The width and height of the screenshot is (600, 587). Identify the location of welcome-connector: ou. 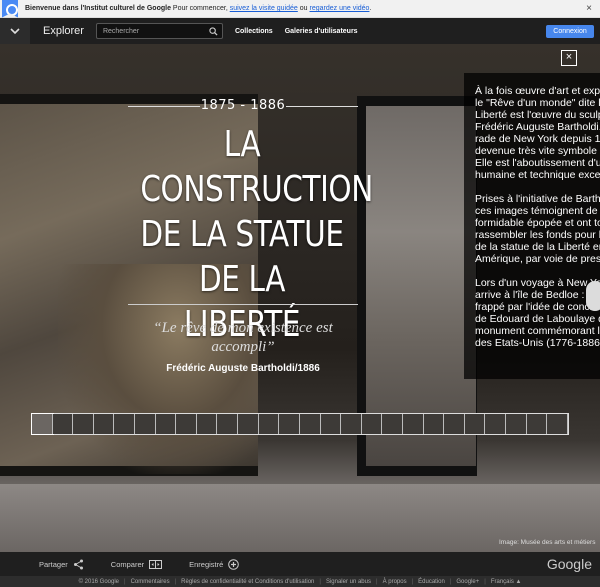
(303, 8).